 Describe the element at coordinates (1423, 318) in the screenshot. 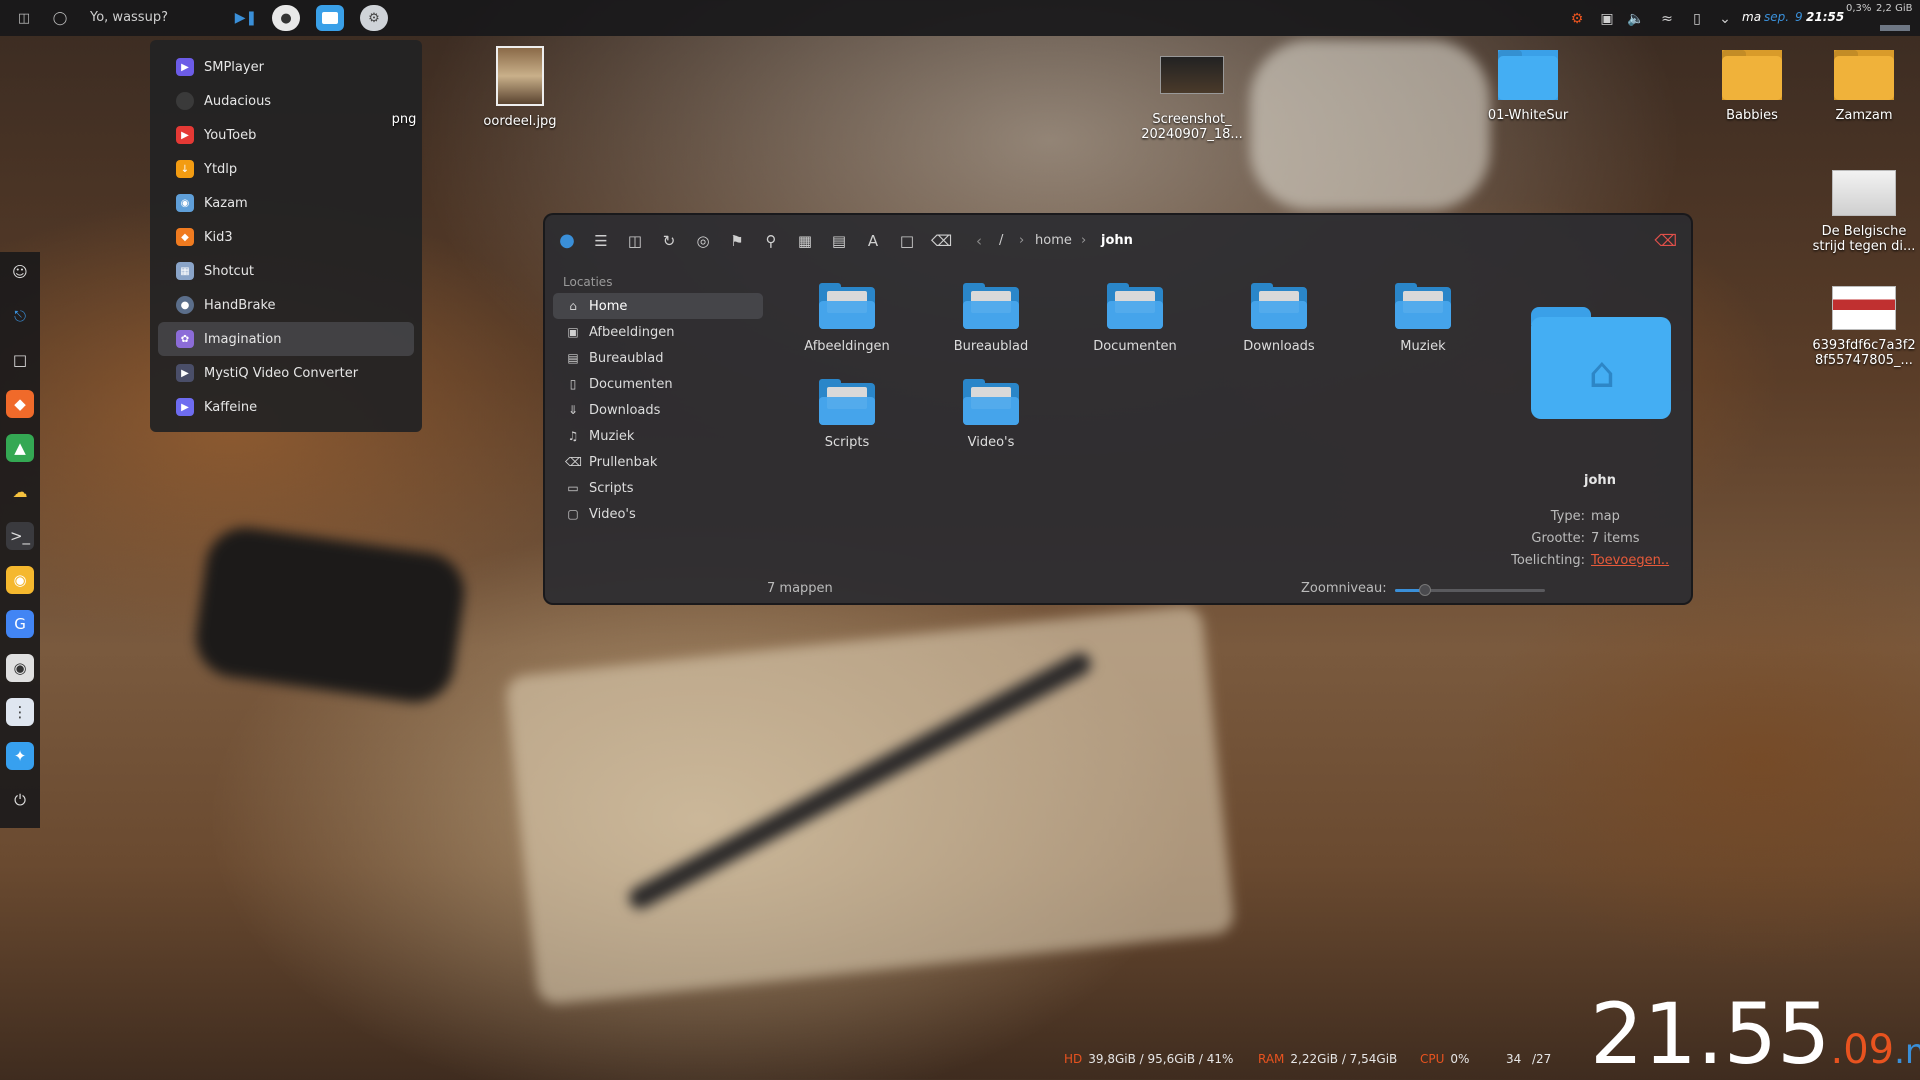

I see `folder-muziek: Muziek` at that location.